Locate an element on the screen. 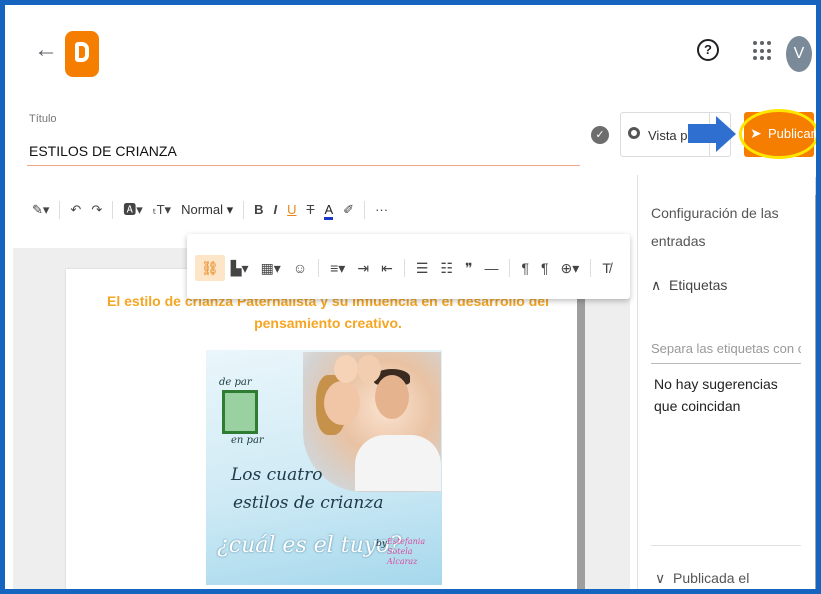 Image resolution: width=821 pixels, height=594 pixels. title-label: Título is located at coordinates (43, 119).